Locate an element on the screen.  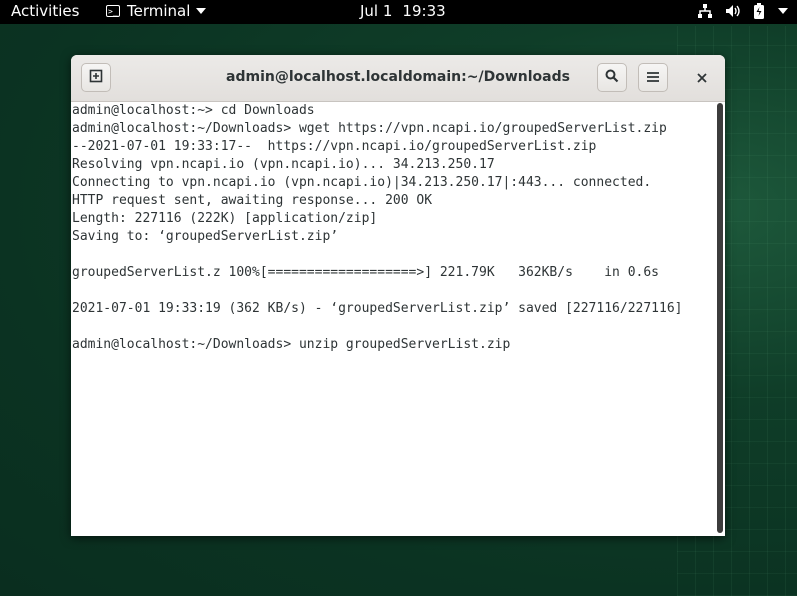
clock-time: 19:33 is located at coordinates (424, 11).